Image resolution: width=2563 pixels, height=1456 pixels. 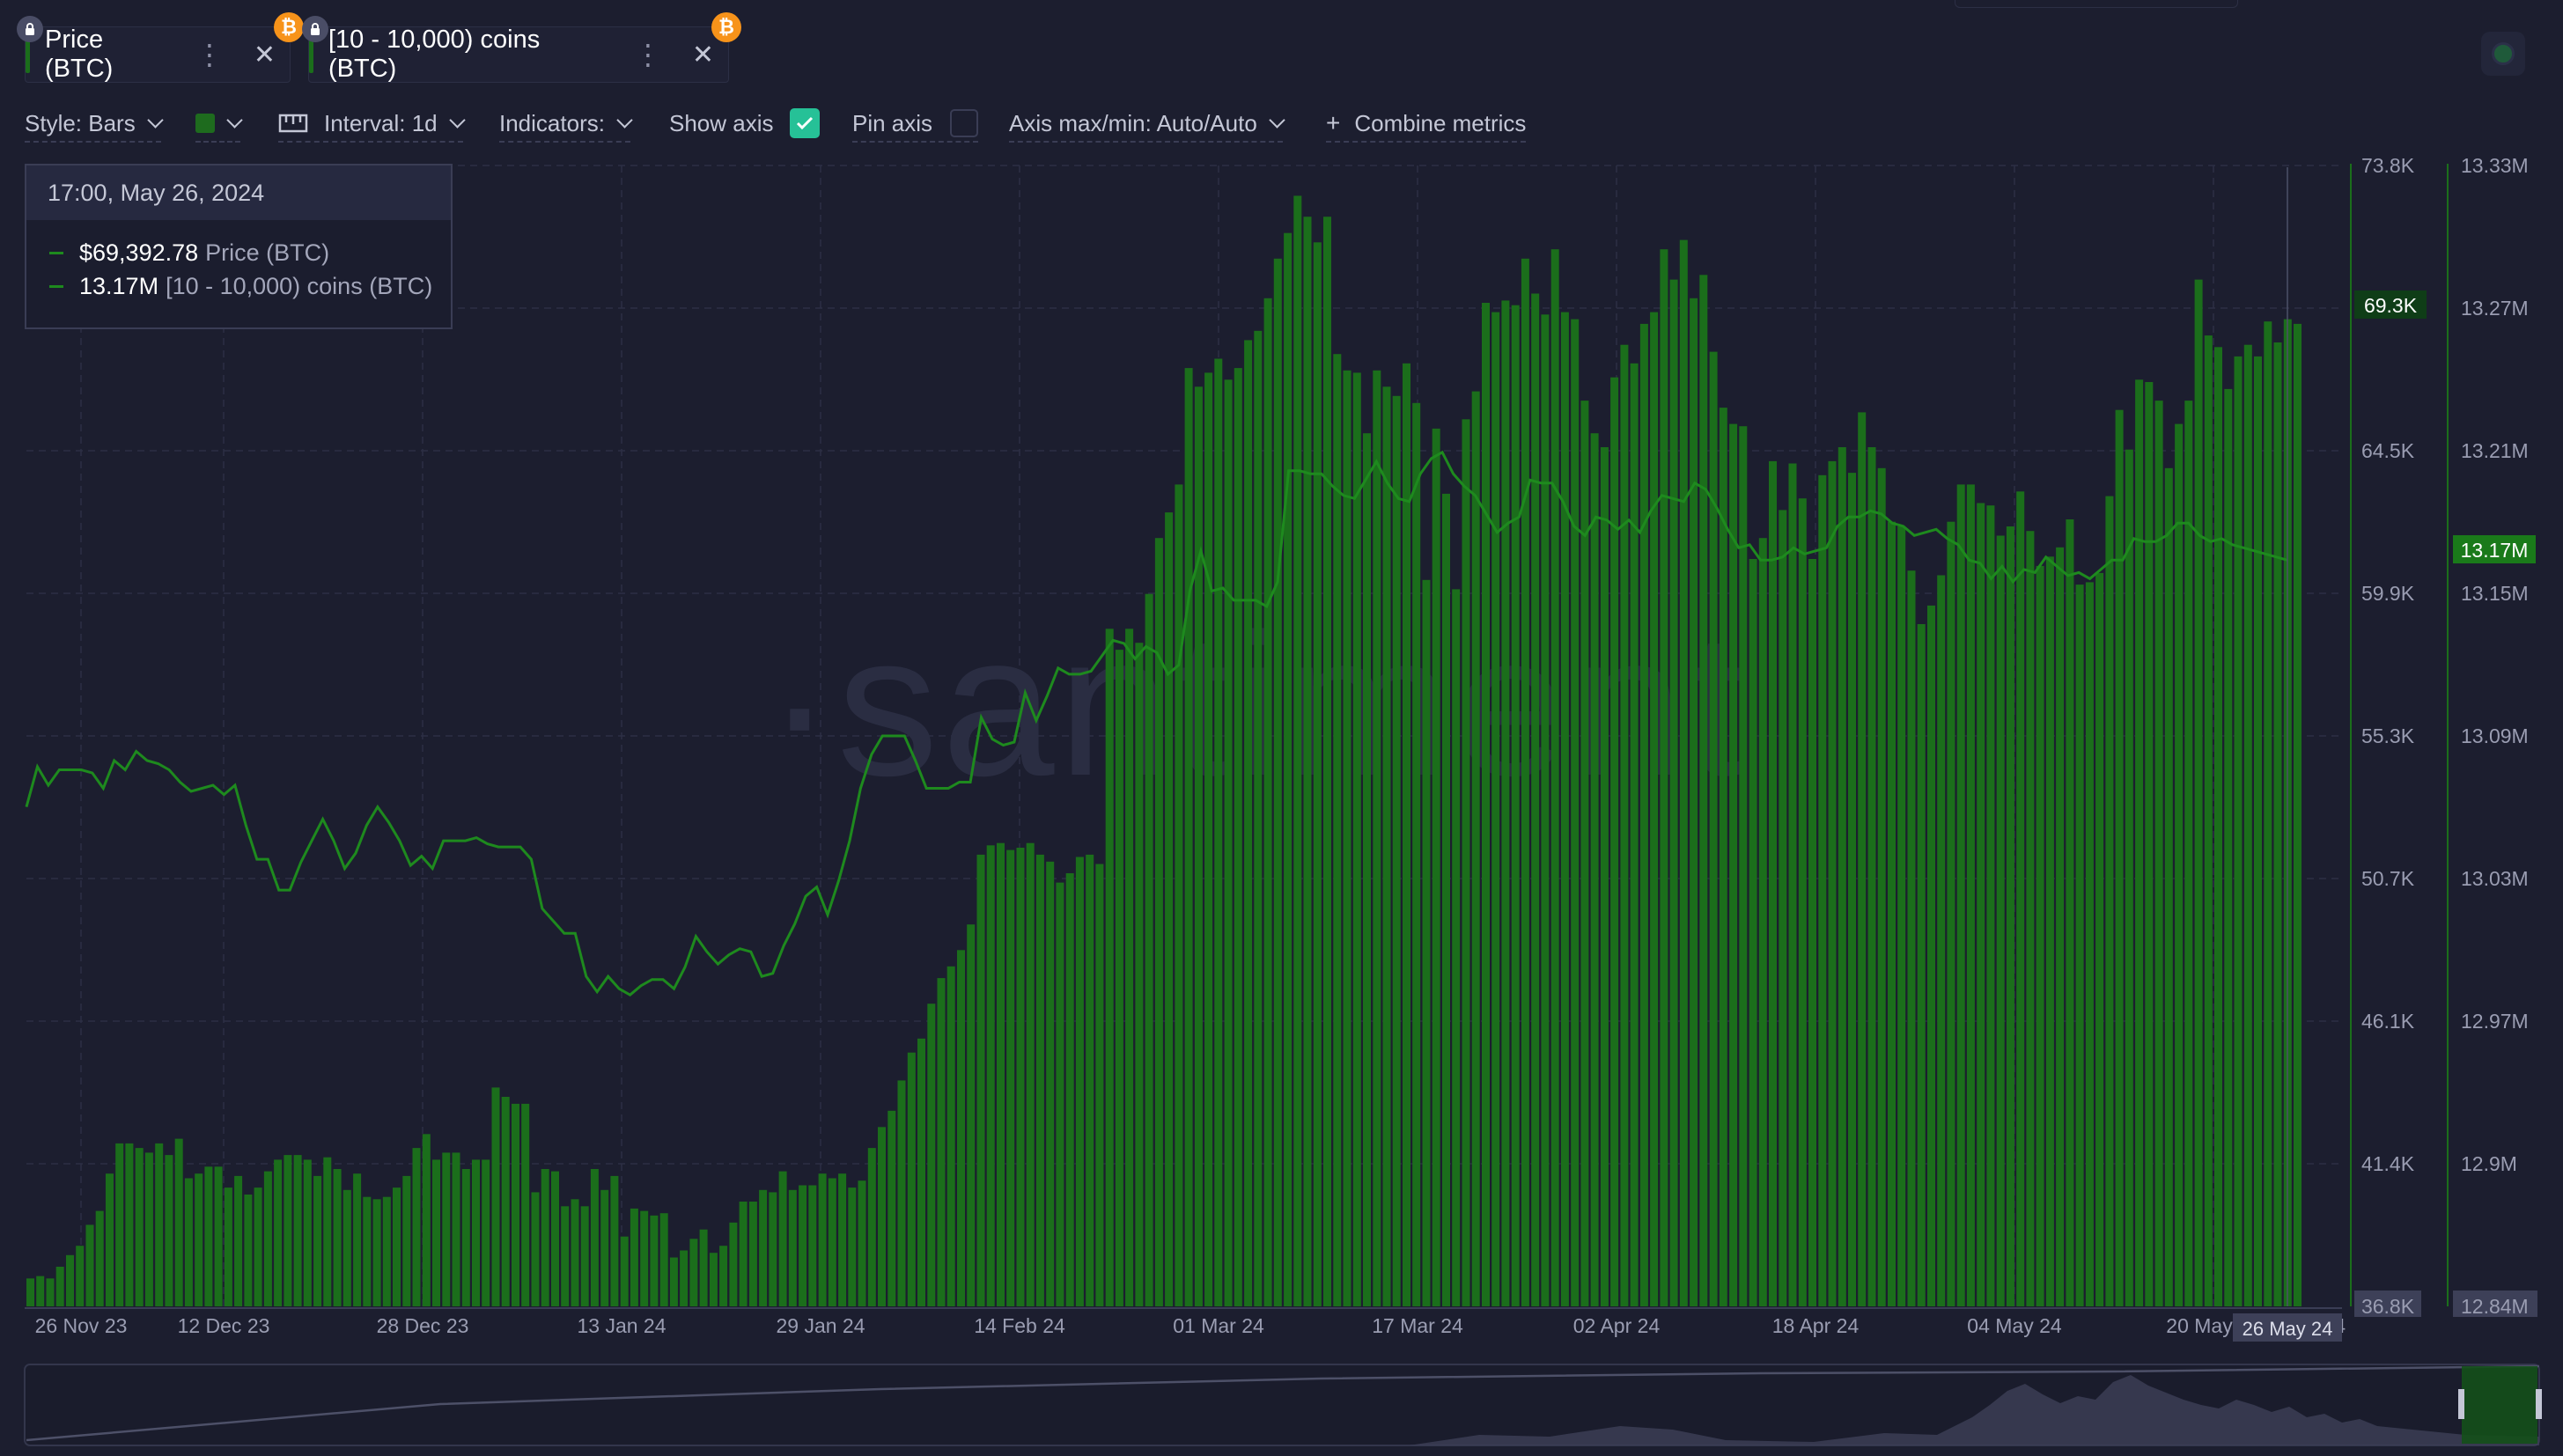 I want to click on navigator-handle-right, so click(x=2539, y=1404).